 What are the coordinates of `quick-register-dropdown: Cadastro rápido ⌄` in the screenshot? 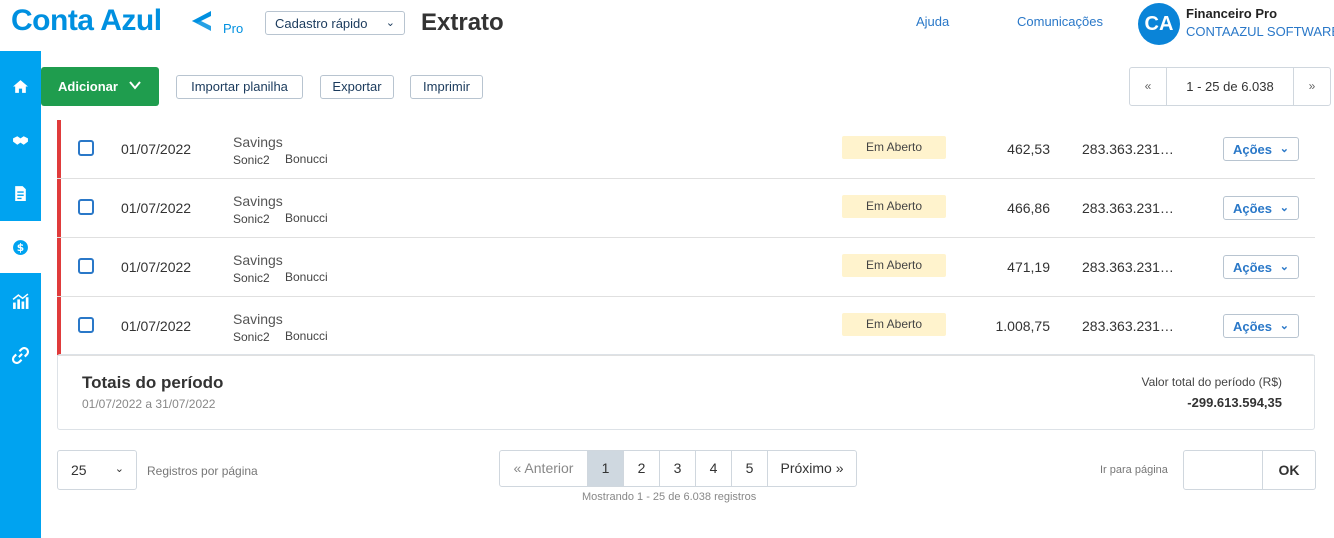 It's located at (335, 23).